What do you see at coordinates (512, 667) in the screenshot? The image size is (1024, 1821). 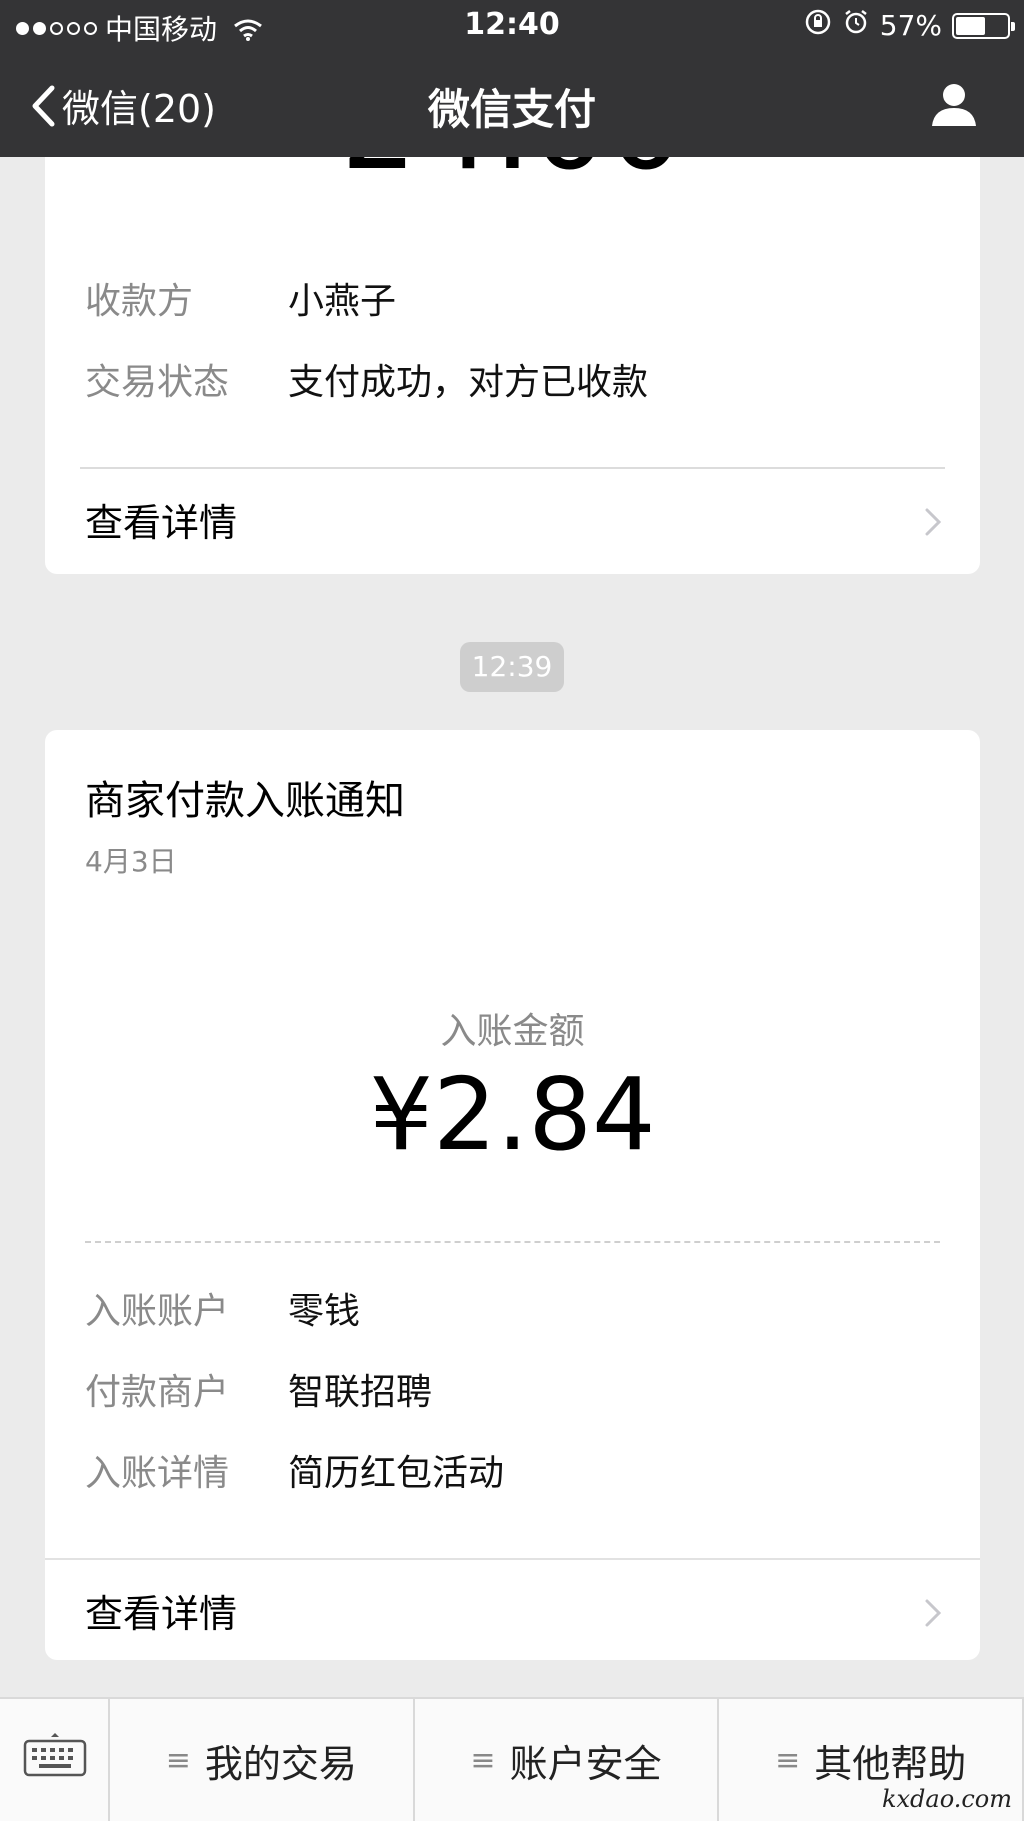 I see `message-time-badge: 12:39` at bounding box center [512, 667].